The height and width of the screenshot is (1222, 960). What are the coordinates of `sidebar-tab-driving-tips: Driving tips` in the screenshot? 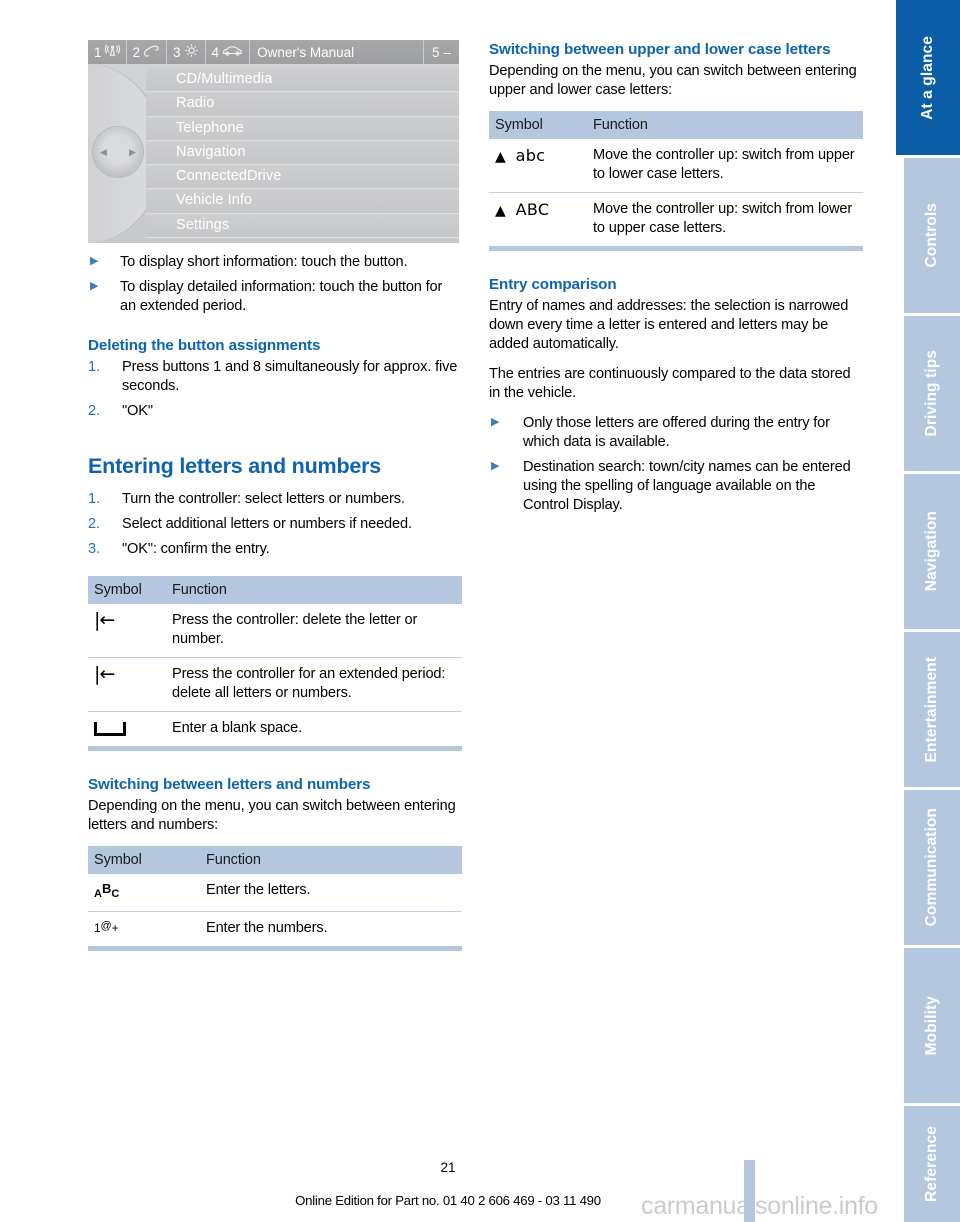 It's located at (932, 393).